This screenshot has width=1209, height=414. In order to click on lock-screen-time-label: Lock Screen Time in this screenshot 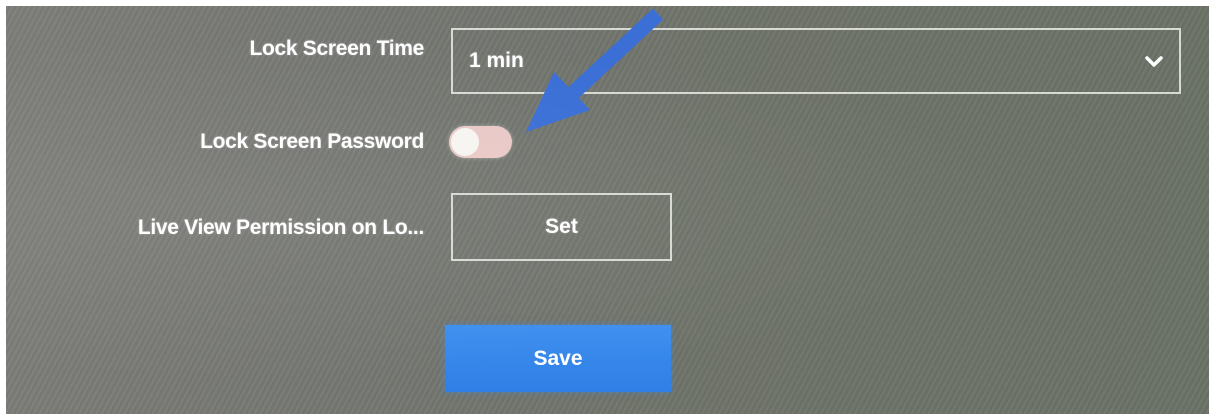, I will do `click(336, 48)`.